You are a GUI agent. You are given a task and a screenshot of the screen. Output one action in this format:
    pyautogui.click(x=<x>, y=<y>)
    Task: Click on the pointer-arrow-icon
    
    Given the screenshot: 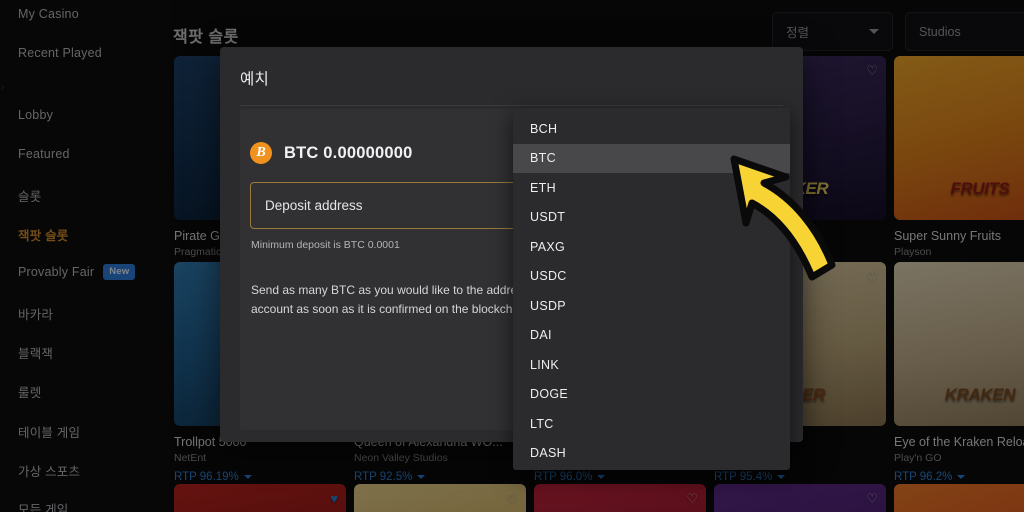 What is the action you would take?
    pyautogui.click(x=783, y=218)
    